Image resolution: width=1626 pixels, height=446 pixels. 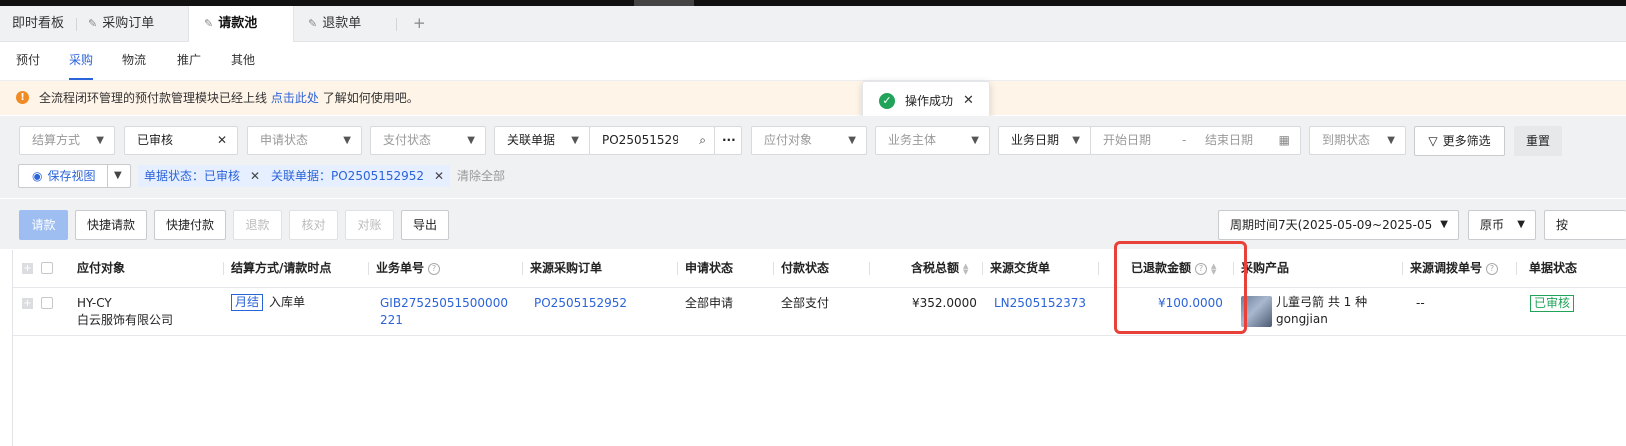 I want to click on save-view-button: ◉ 保存视图 ▼, so click(x=74, y=176).